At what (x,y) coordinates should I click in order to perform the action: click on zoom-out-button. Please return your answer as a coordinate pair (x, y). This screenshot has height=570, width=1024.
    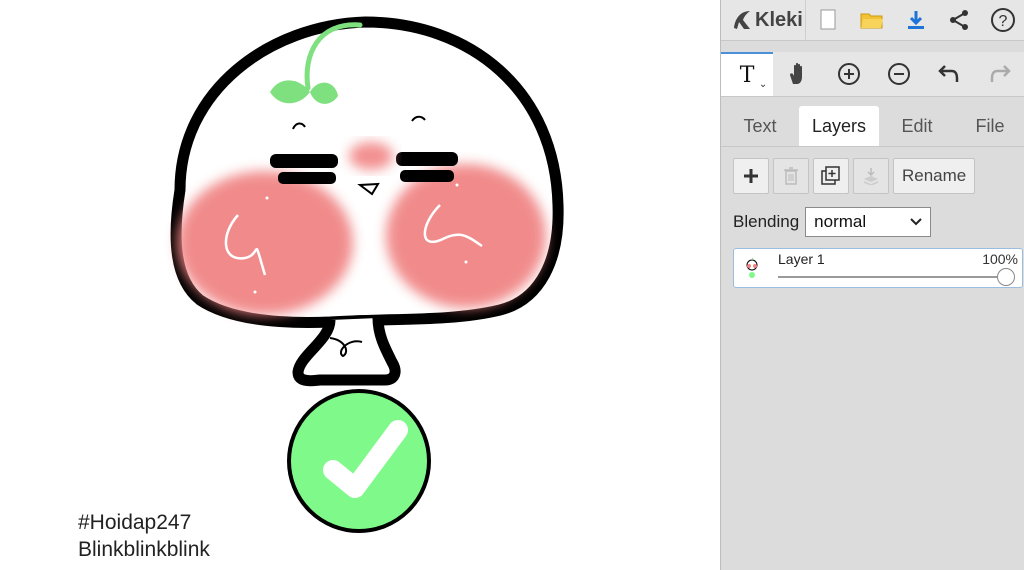
    Looking at the image, I should click on (899, 74).